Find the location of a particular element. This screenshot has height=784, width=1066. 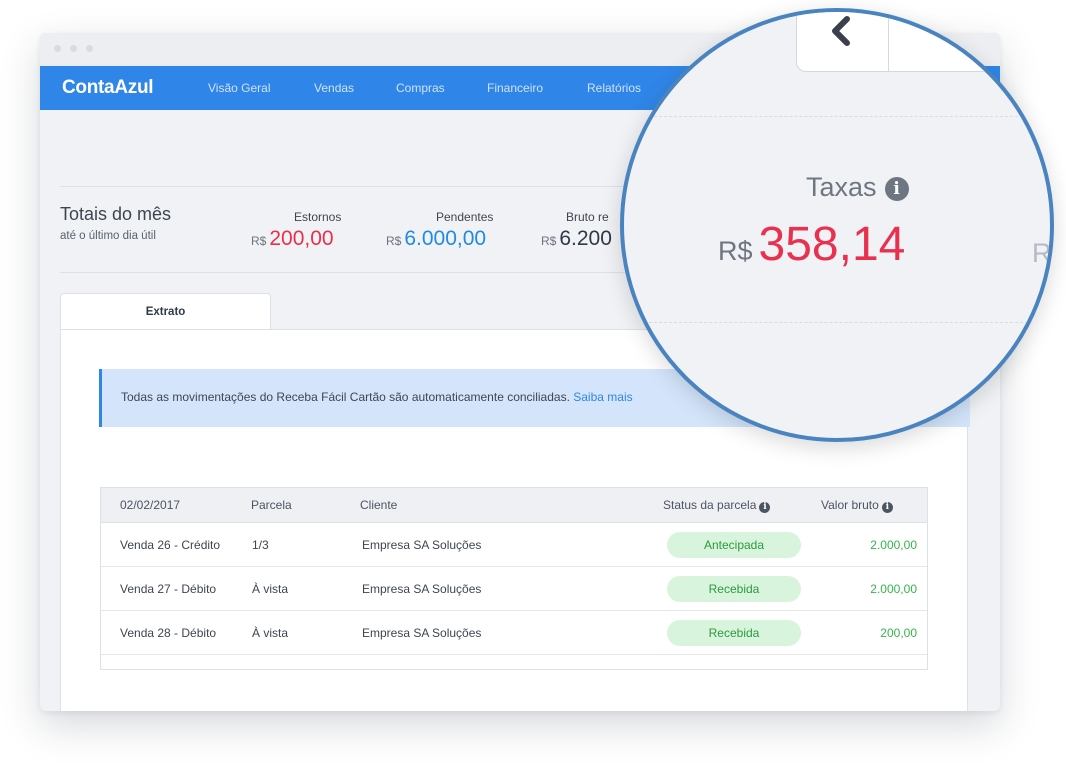

bruto-value: R$ 6.200 is located at coordinates (576, 239).